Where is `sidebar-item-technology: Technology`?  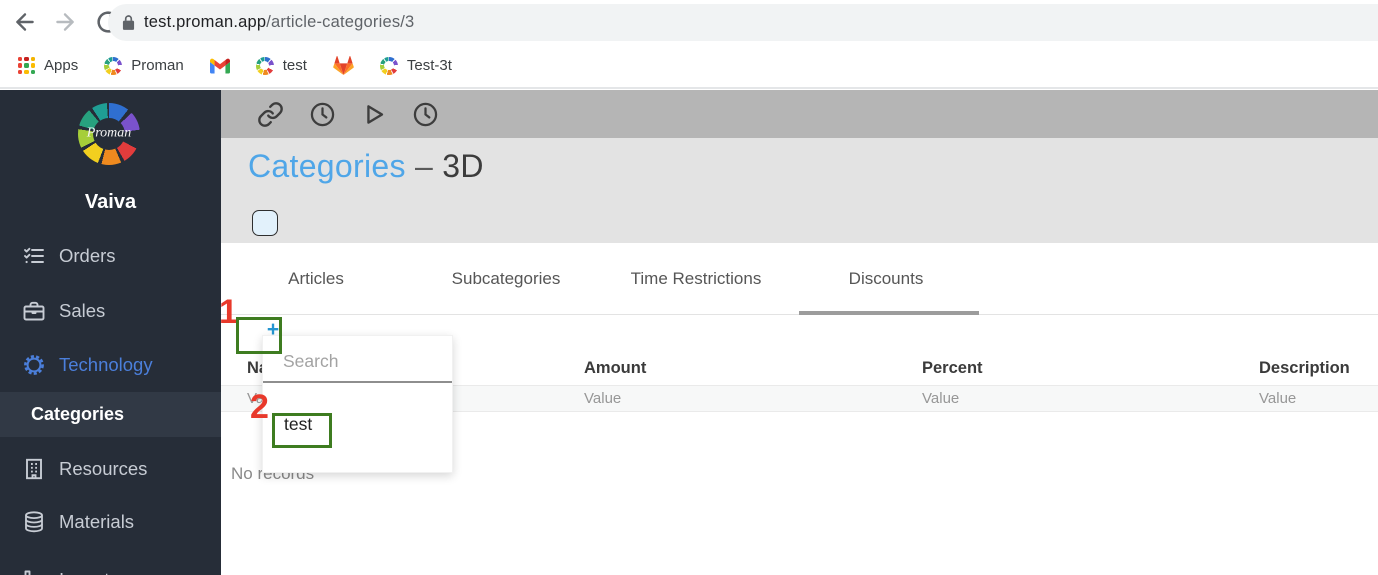 sidebar-item-technology: Technology is located at coordinates (110, 365).